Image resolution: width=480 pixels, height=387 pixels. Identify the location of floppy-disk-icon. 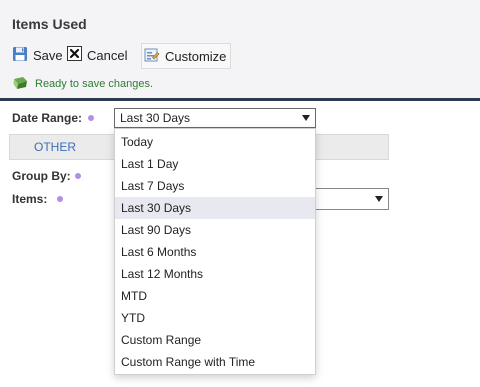
(20, 55).